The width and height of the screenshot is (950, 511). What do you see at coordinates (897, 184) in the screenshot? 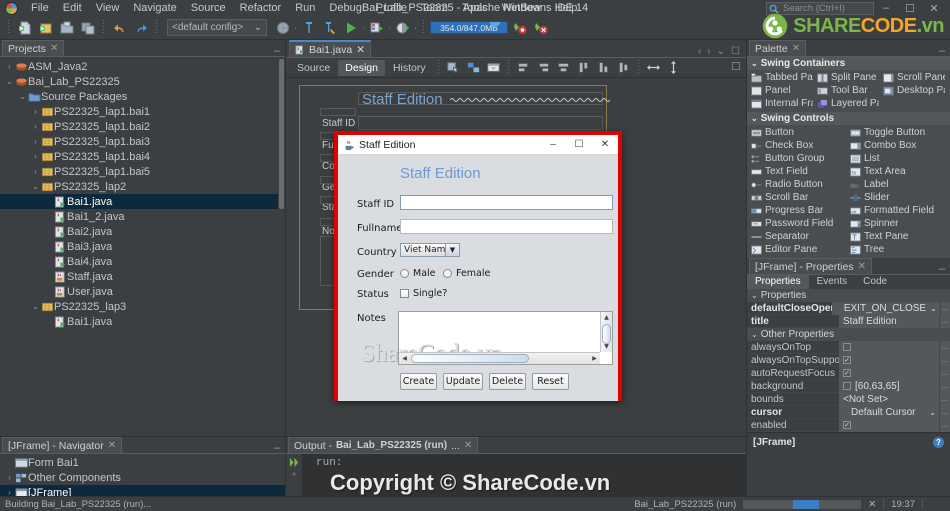
I see `palette-item-label: abc Label` at bounding box center [897, 184].